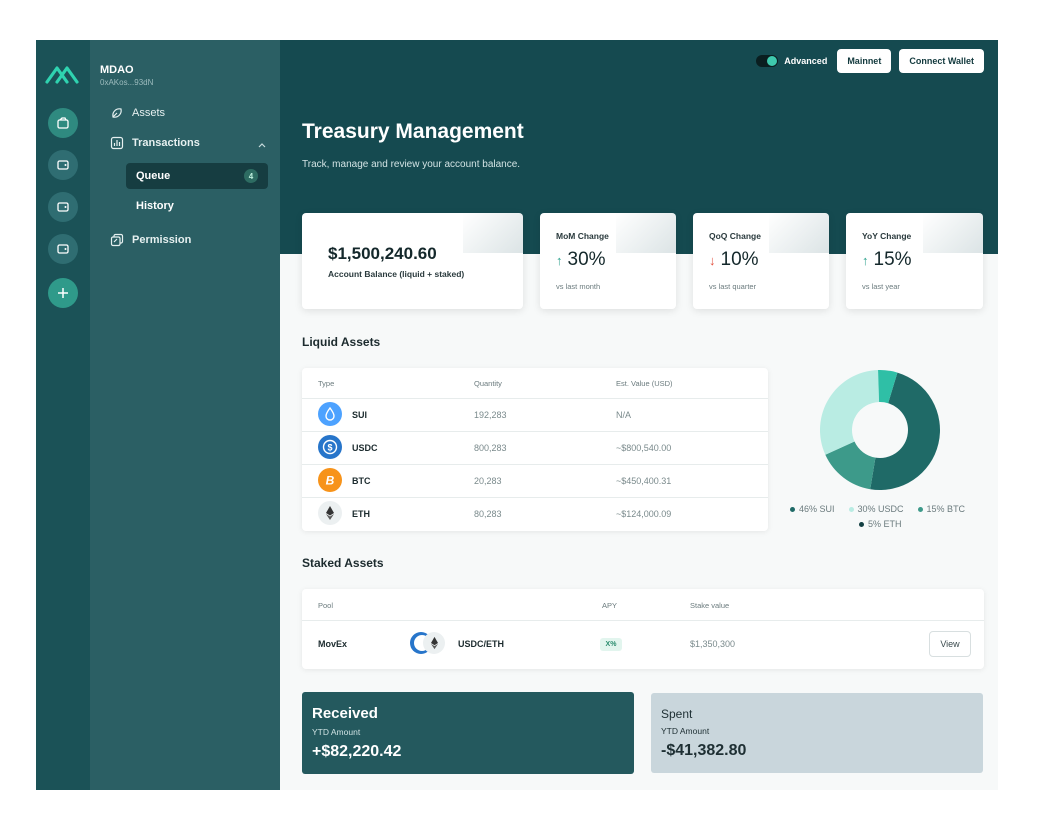 This screenshot has height=840, width=1040. Describe the element at coordinates (611, 644) in the screenshot. I see `apy-badge: X%` at that location.